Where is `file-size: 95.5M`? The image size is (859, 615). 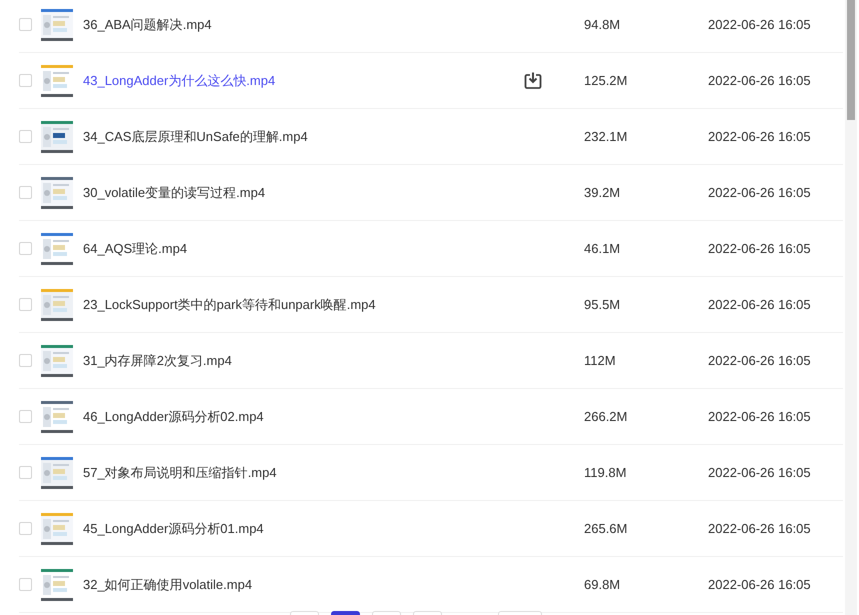 file-size: 95.5M is located at coordinates (603, 304).